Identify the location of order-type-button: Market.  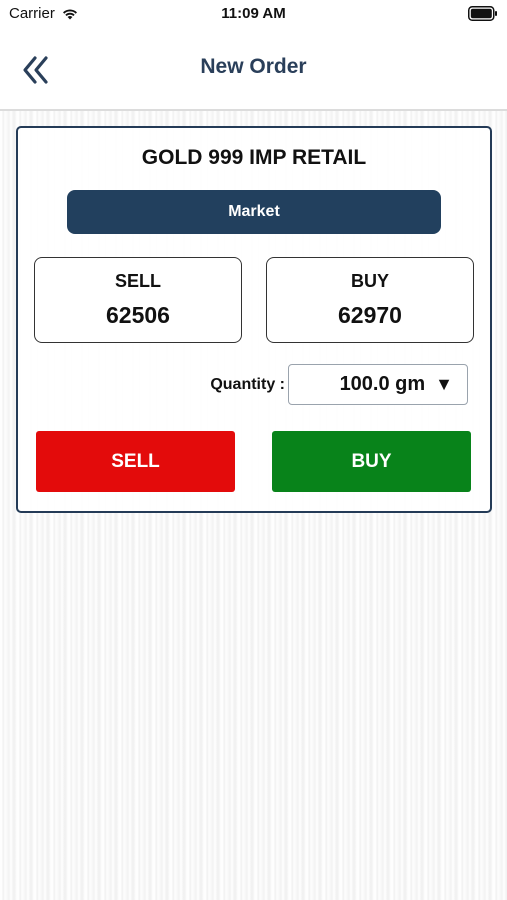
(254, 212).